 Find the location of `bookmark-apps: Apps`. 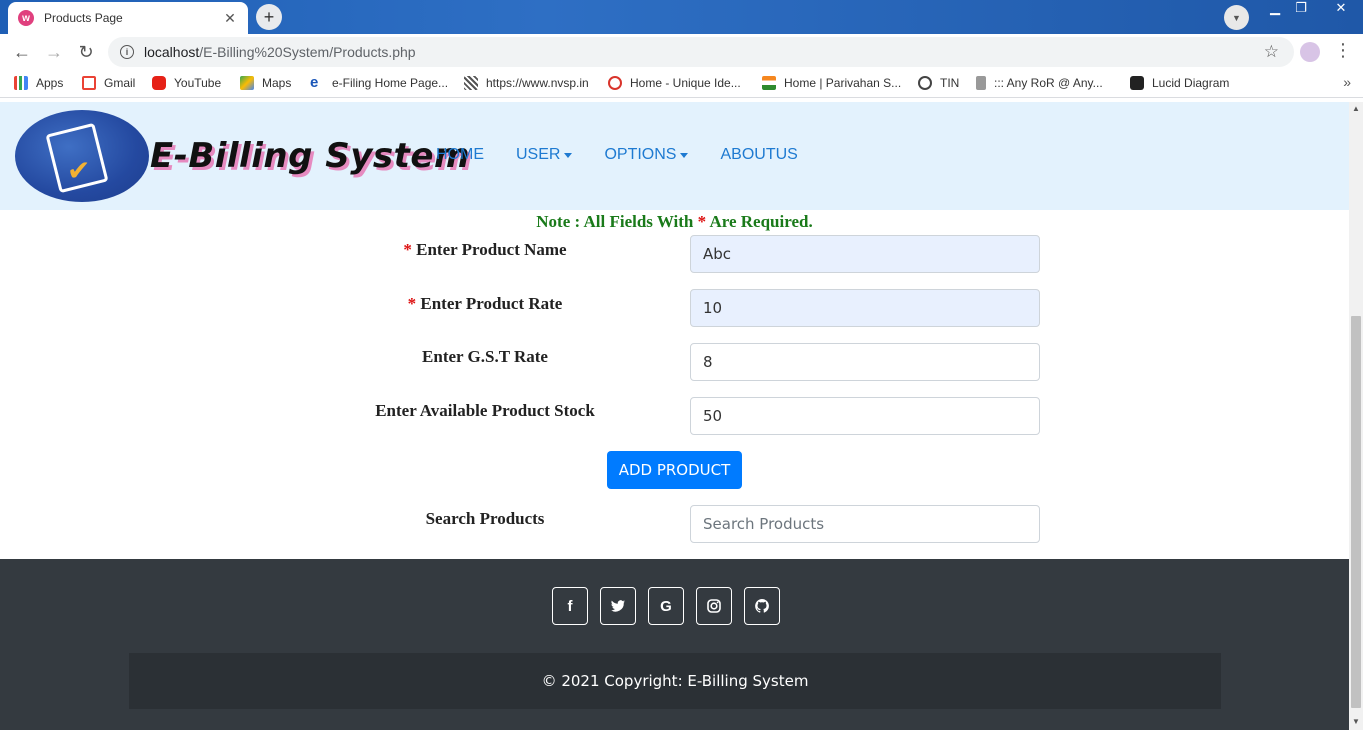

bookmark-apps: Apps is located at coordinates (38, 83).